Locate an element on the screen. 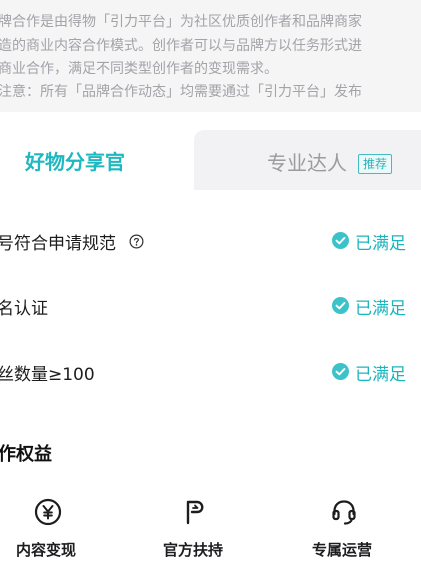 The width and height of the screenshot is (421, 562). requirement-label: 名认证 is located at coordinates (24, 309).